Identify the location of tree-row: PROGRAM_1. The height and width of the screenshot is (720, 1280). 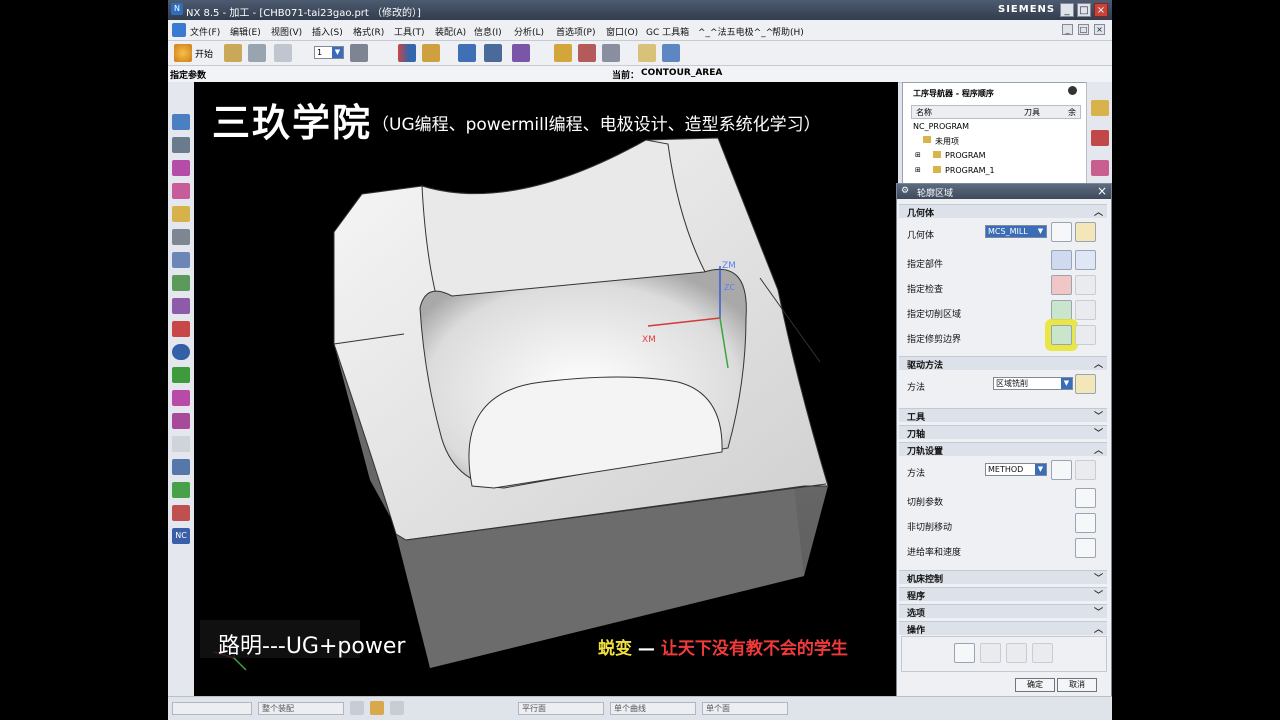
(970, 170).